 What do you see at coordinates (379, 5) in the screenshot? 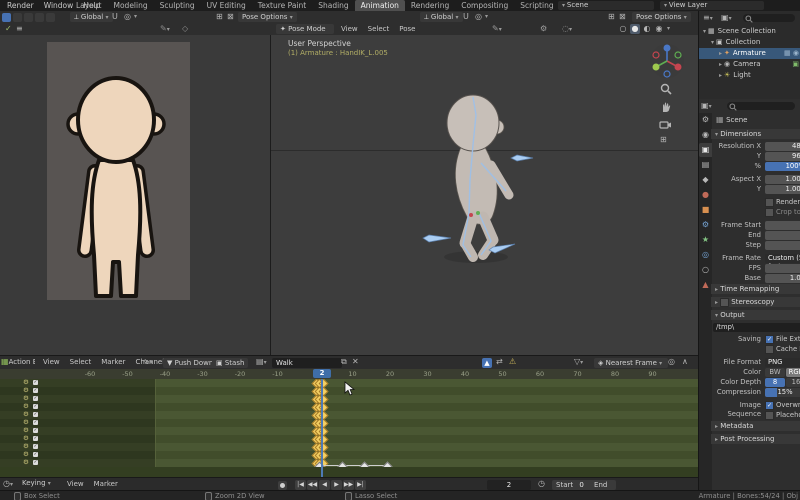
I see `workspace-tab-animation: Animation` at bounding box center [379, 5].